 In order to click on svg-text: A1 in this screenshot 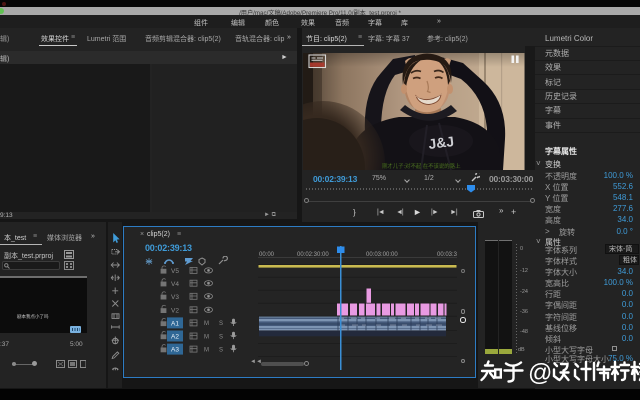, I will do `click(175, 323)`.